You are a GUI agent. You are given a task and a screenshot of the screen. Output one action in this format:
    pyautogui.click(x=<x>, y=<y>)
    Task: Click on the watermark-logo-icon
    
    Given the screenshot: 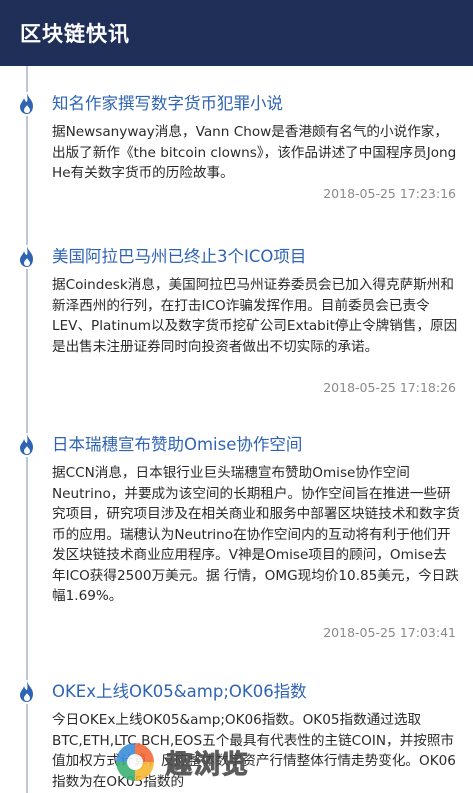 What is the action you would take?
    pyautogui.click(x=135, y=762)
    